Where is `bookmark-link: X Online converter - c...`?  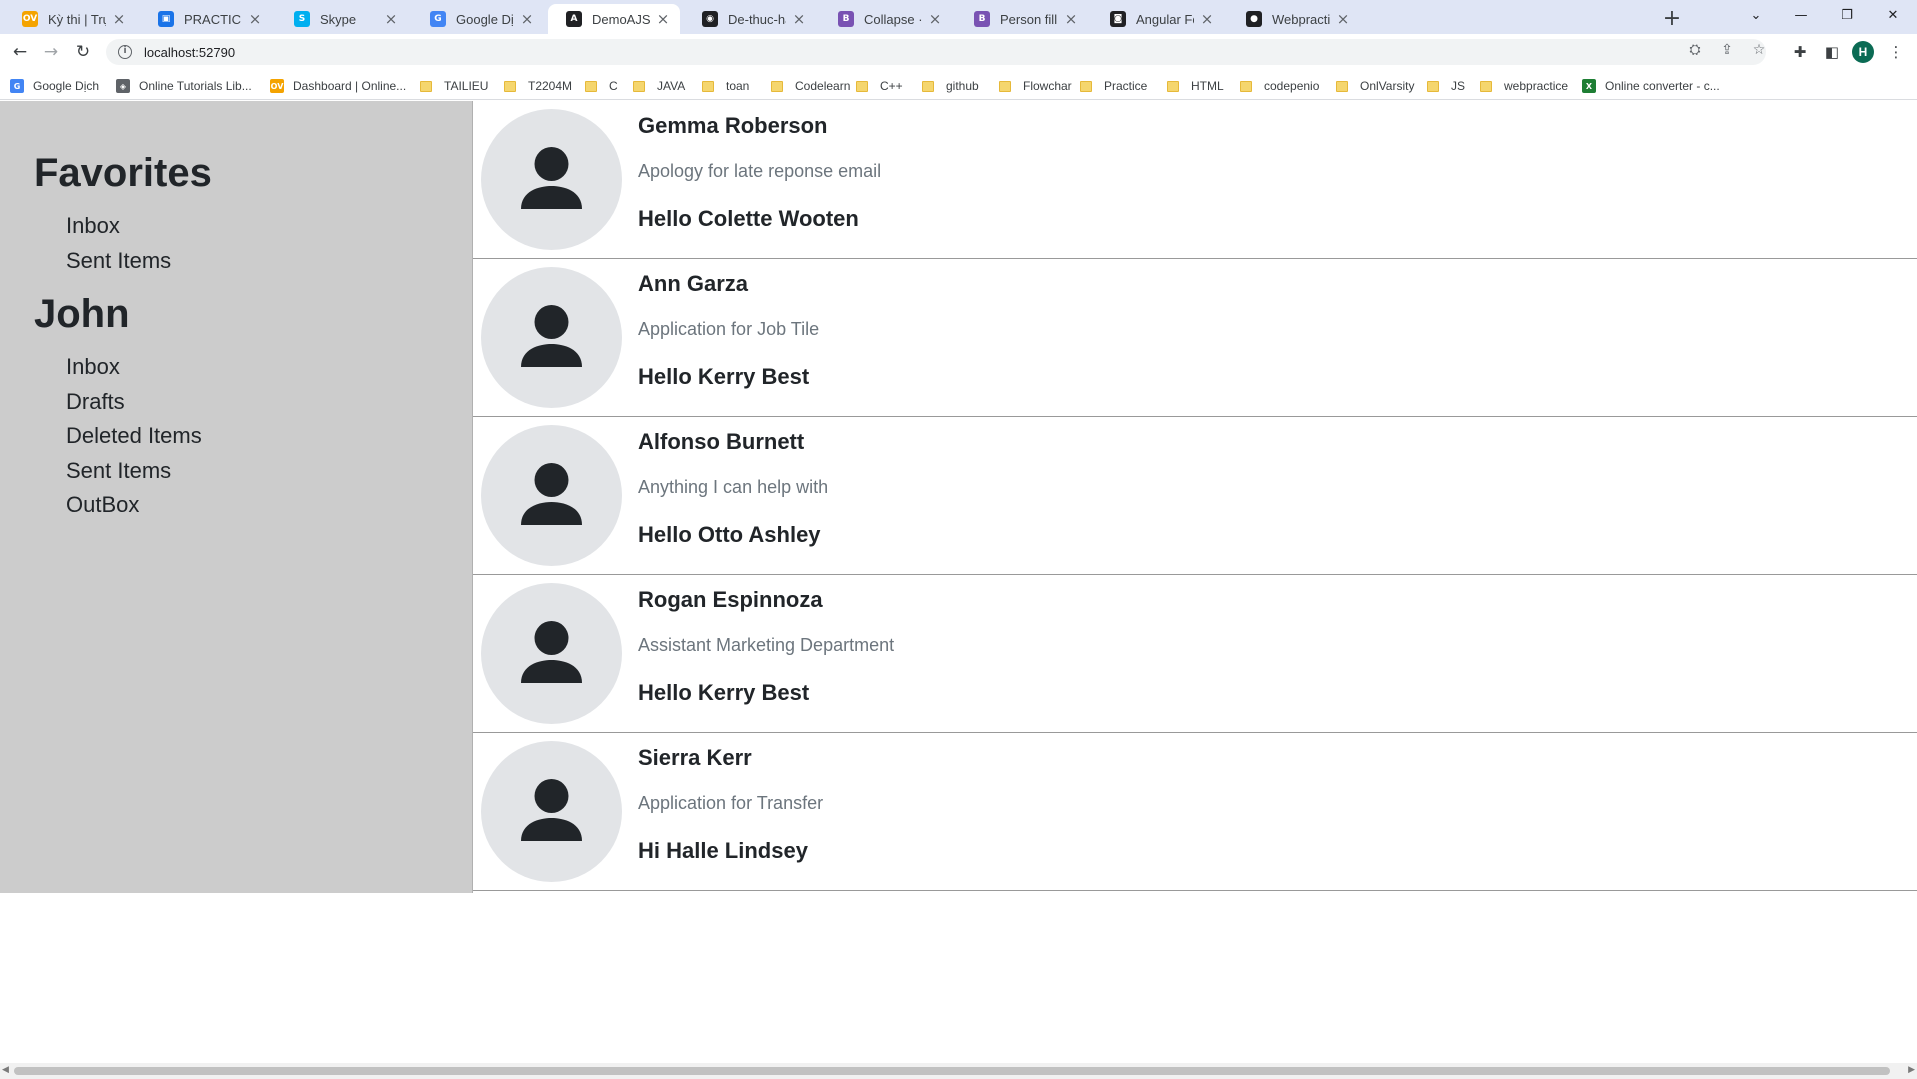 bookmark-link: X Online converter - c... is located at coordinates (1651, 86).